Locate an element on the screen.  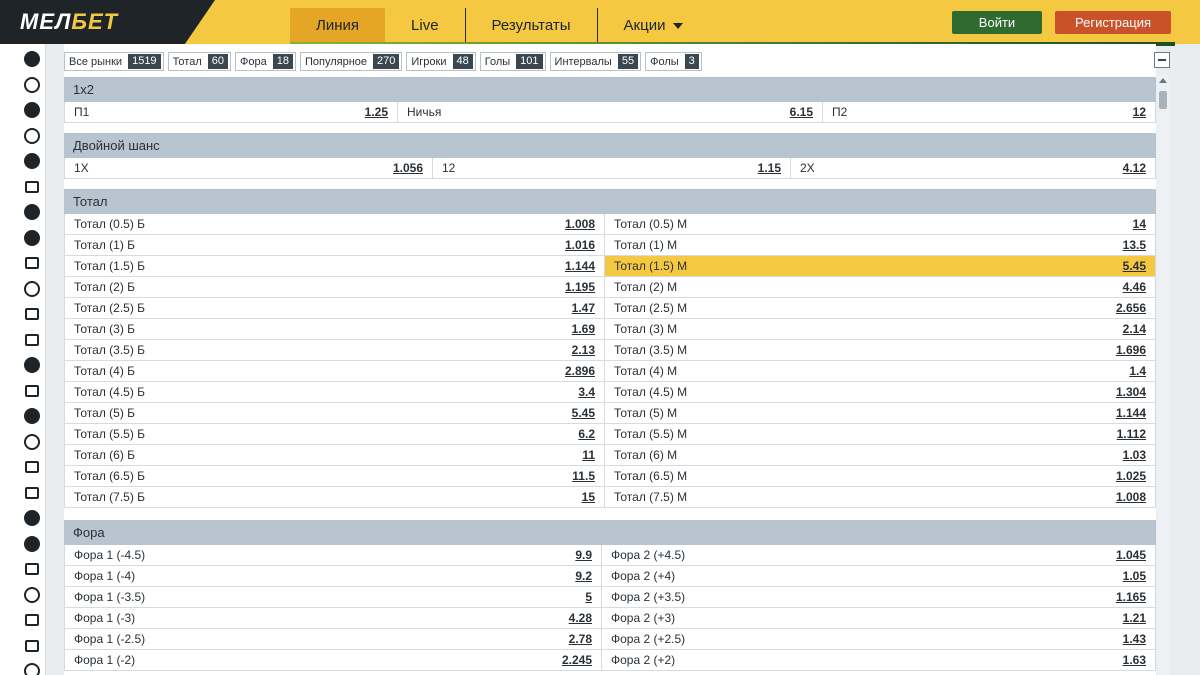
odd-cell: Тотал (3.5) Б 2.13 is located at coordinates (335, 350).